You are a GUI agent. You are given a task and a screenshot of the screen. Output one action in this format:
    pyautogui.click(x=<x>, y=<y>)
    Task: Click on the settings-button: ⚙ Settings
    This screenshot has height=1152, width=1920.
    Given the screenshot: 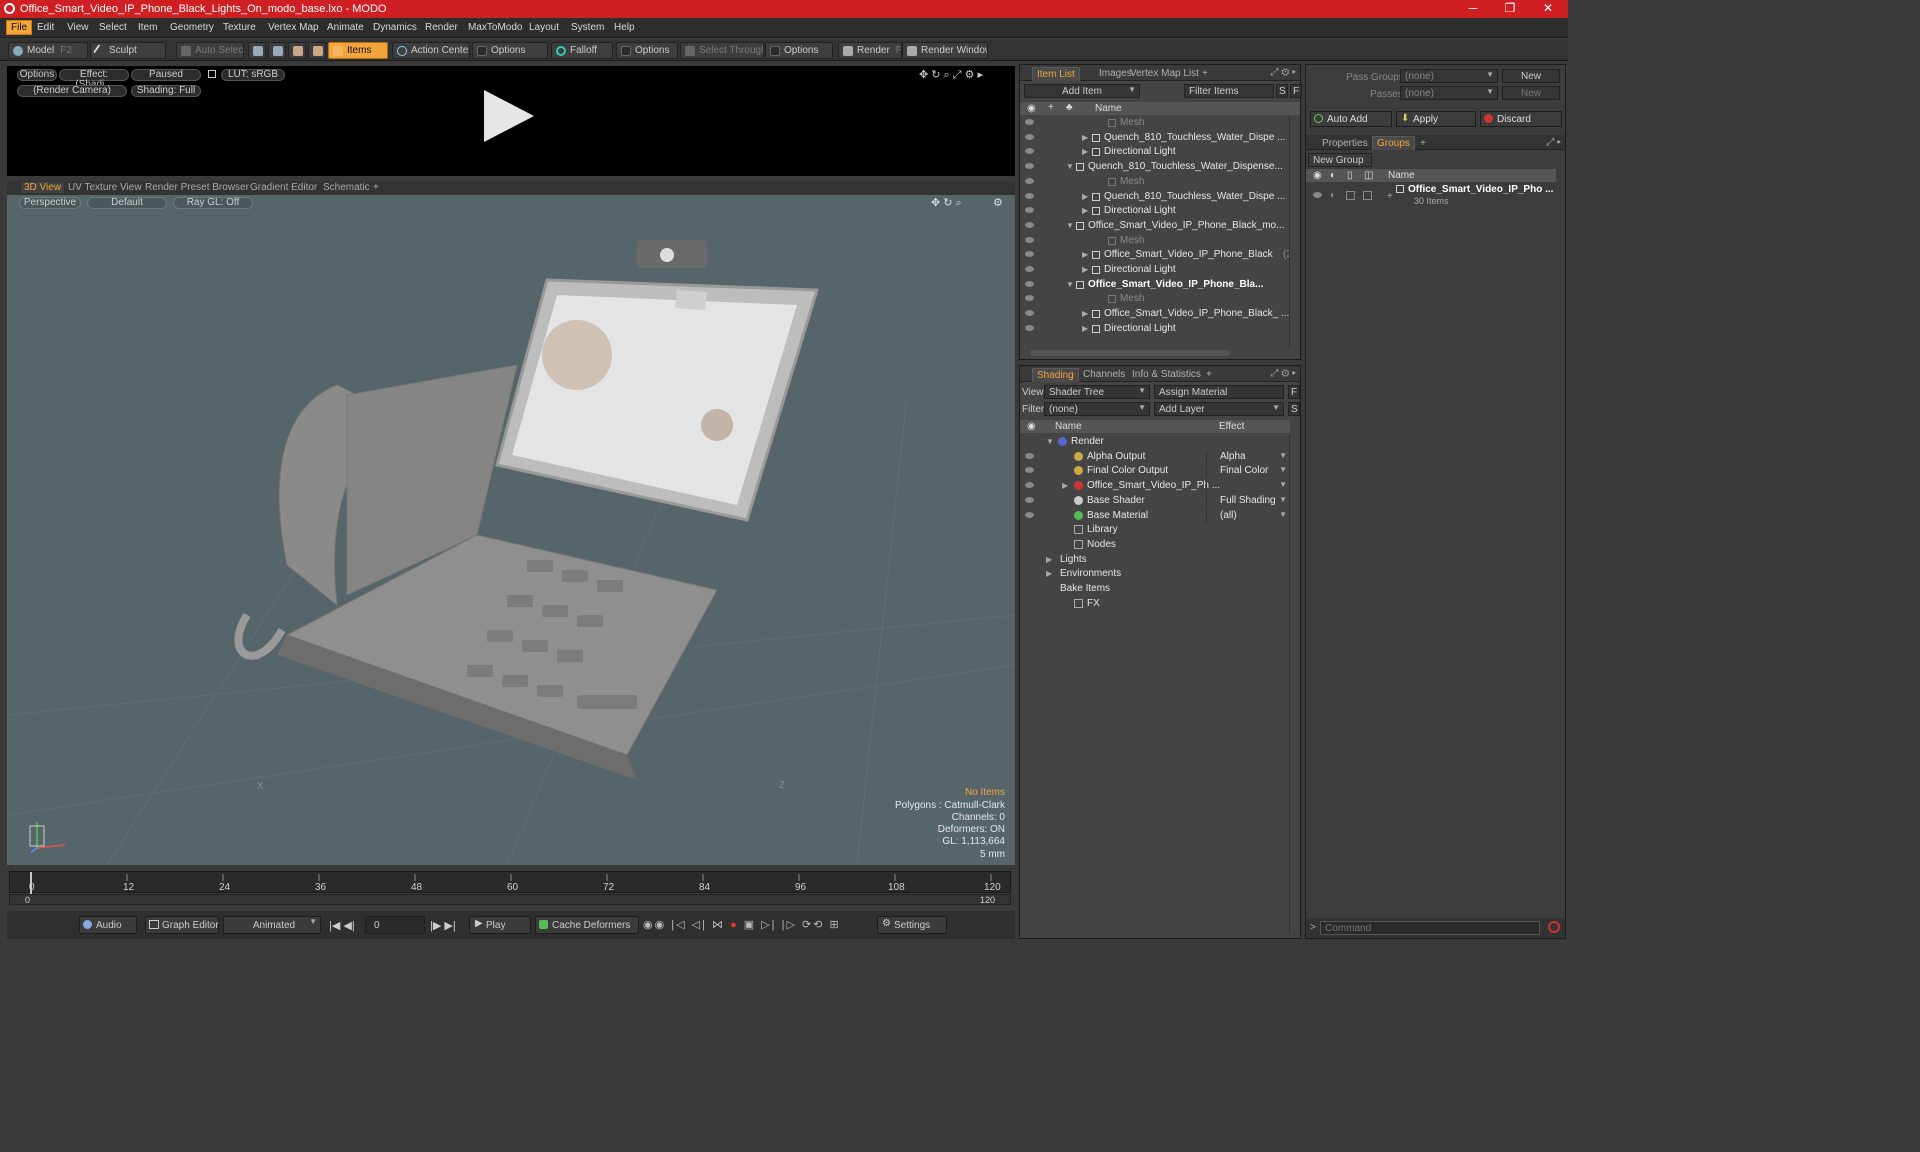 What is the action you would take?
    pyautogui.click(x=912, y=925)
    